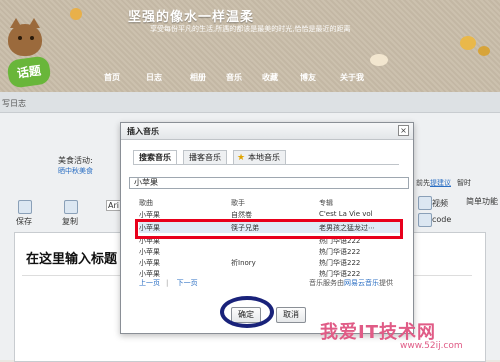 Image resolution: width=500 pixels, height=362 pixels. What do you see at coordinates (171, 283) in the screenshot?
I see `pager: 上一页 | 下一页` at bounding box center [171, 283].